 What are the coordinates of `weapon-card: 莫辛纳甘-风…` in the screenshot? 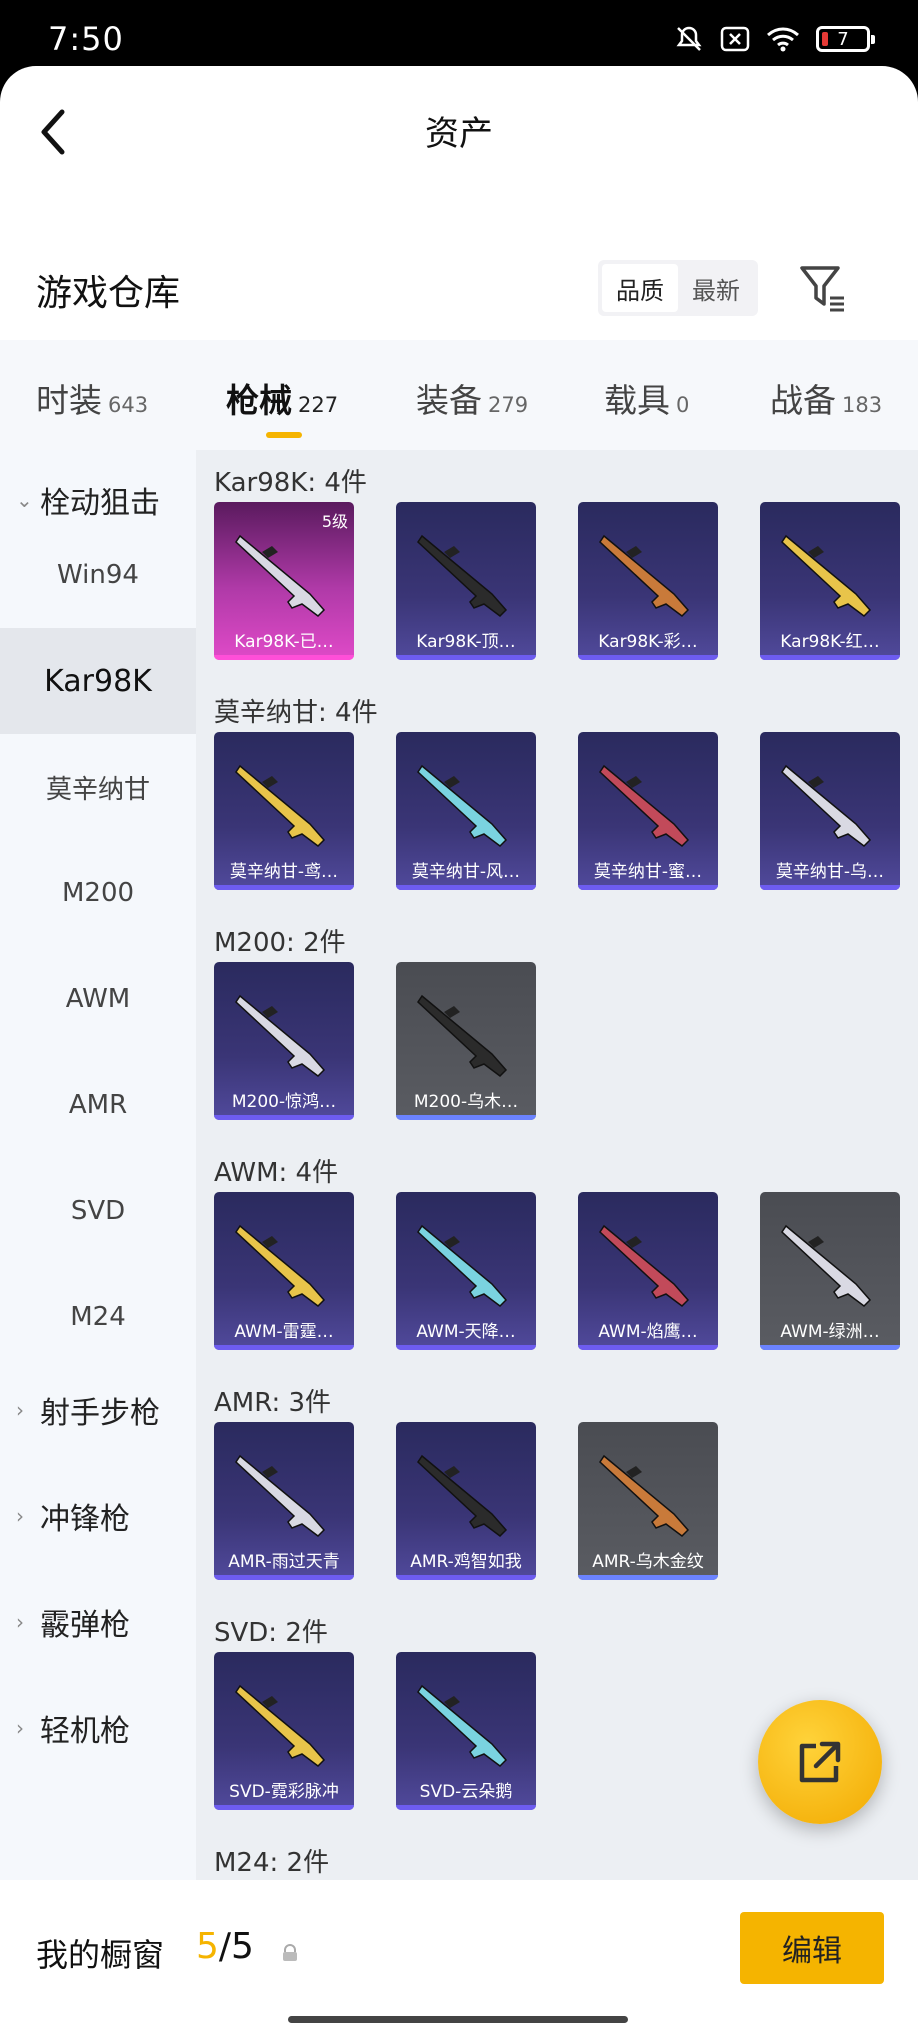 It's located at (466, 811).